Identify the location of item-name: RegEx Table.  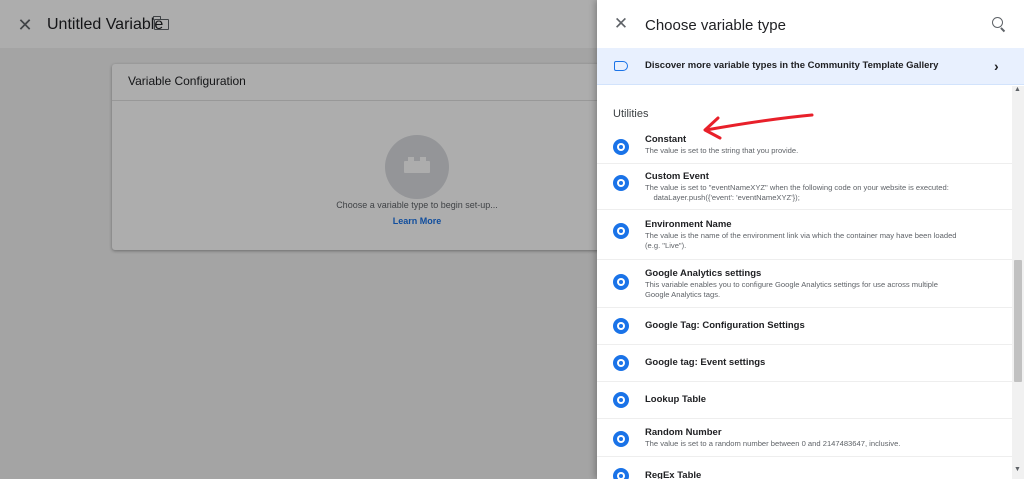
(673, 474).